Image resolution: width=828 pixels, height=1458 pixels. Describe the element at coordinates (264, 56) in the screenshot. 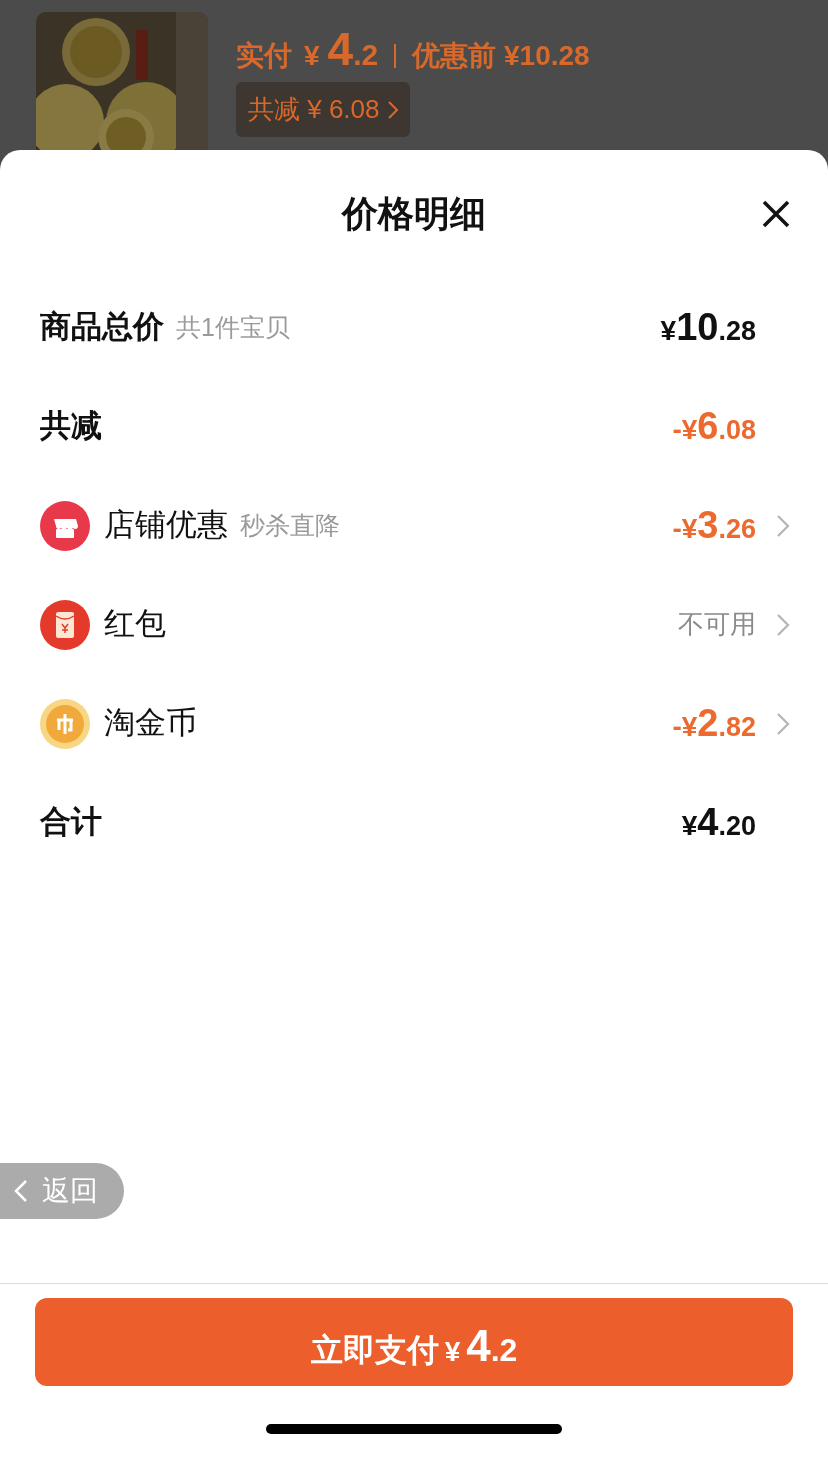

I see `paid-label: 实付` at that location.